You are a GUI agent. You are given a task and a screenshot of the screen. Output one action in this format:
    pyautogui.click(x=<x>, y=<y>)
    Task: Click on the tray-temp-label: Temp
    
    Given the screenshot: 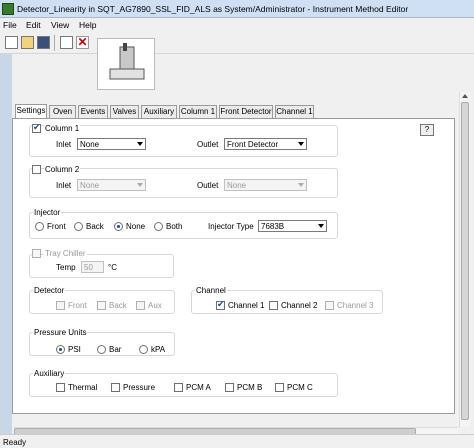 What is the action you would take?
    pyautogui.click(x=66, y=267)
    